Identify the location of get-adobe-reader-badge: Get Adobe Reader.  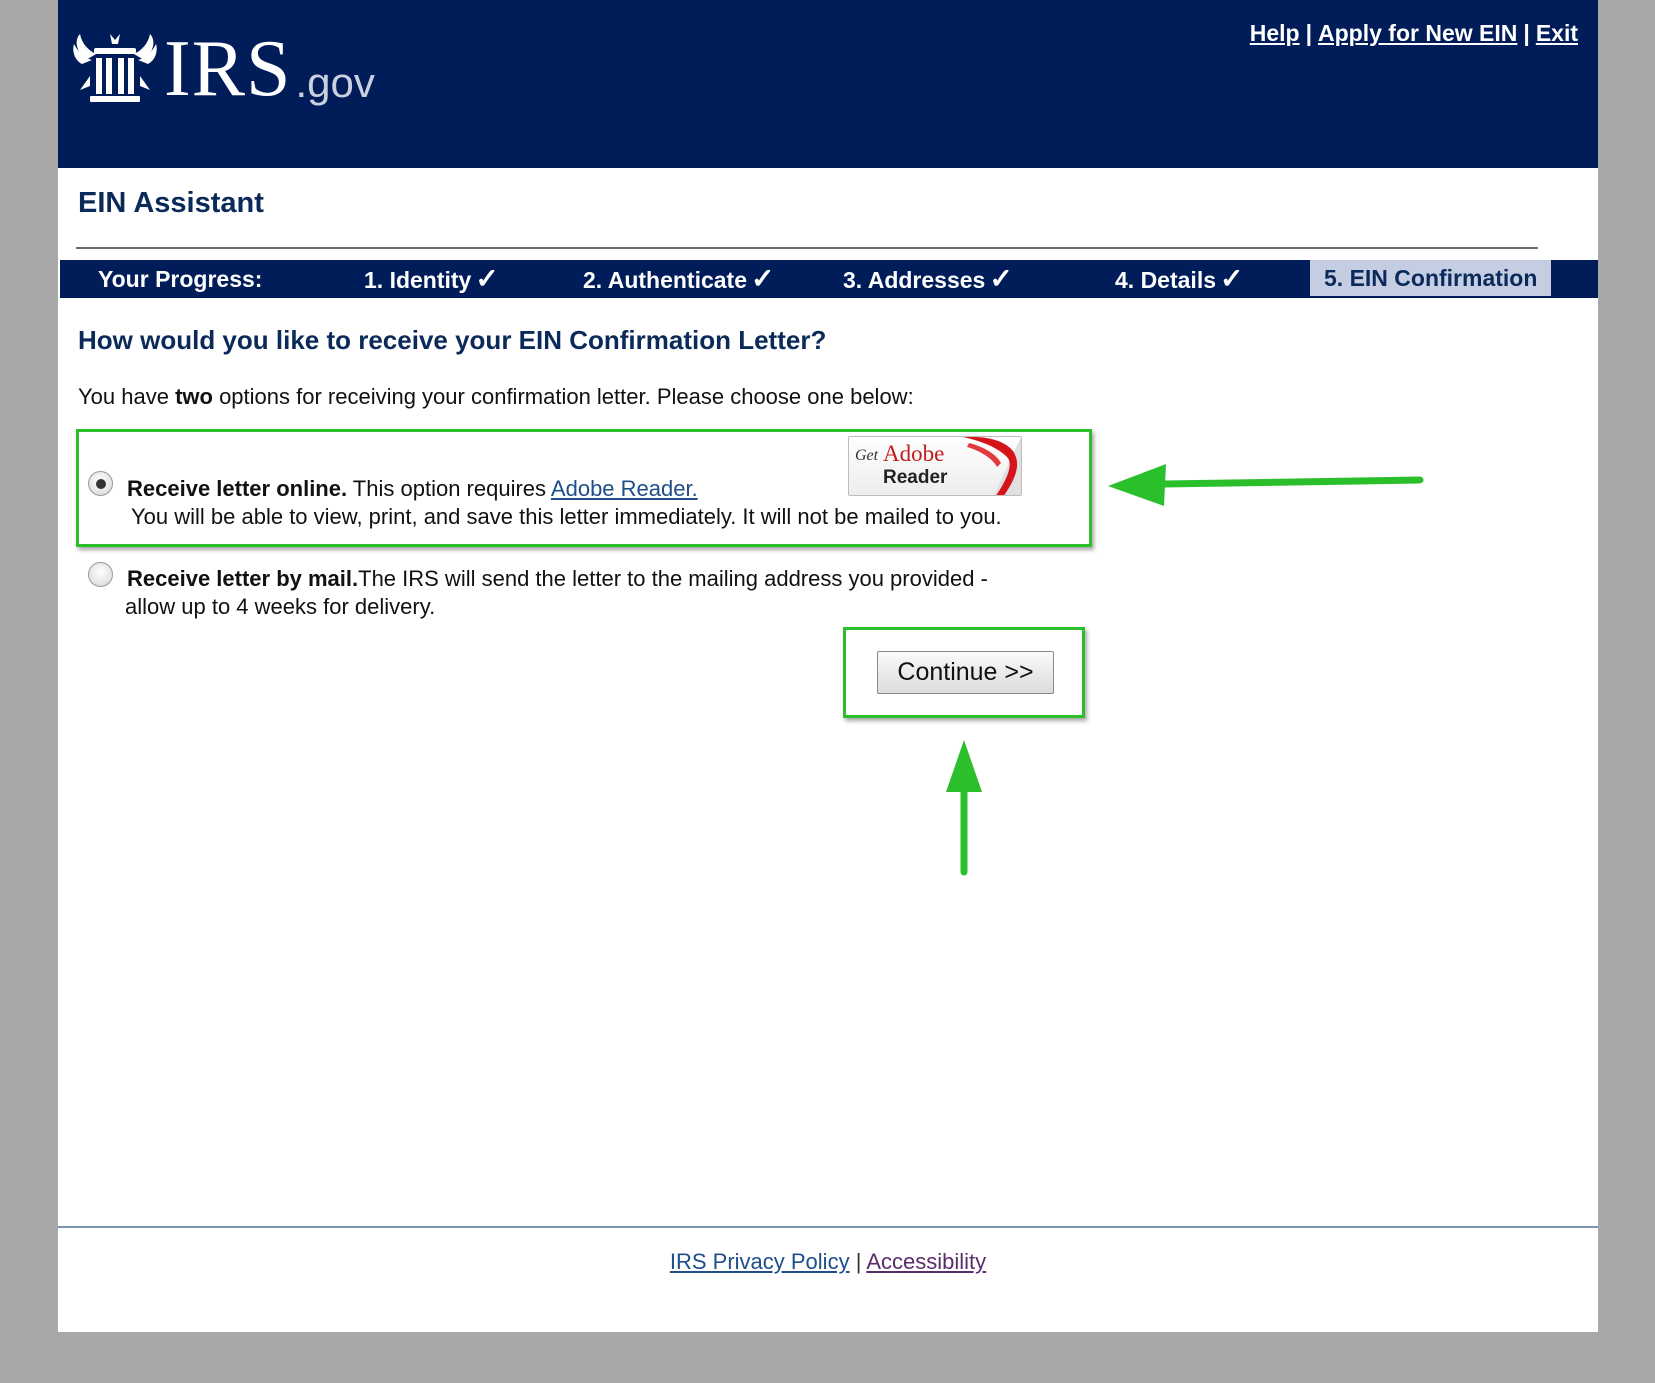
(935, 466).